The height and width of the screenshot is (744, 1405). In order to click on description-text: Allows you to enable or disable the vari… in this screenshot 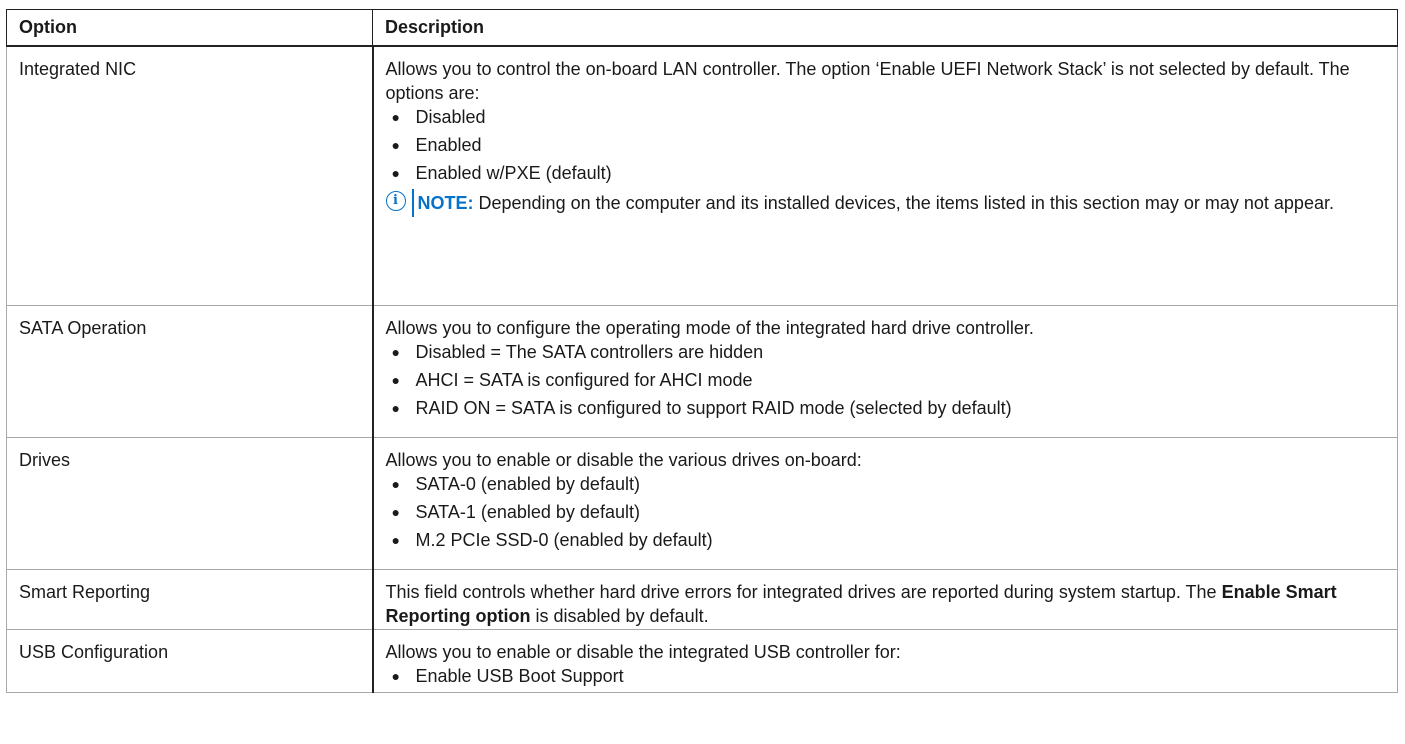, I will do `click(623, 460)`.